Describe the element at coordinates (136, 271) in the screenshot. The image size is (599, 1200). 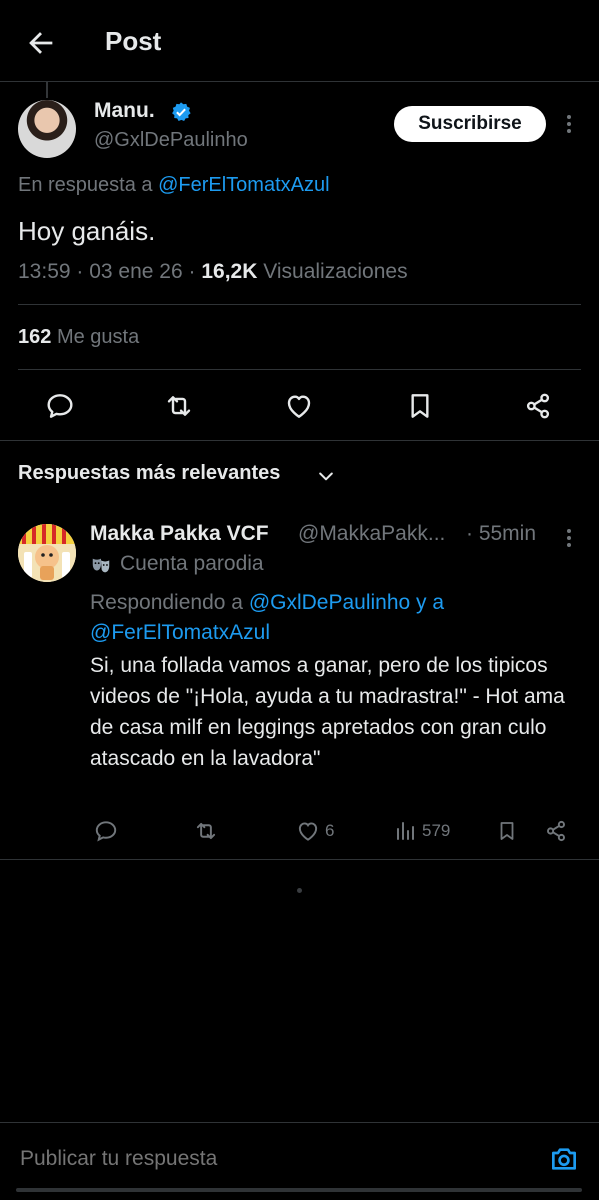
I see `post-date: 03 ene 26` at that location.